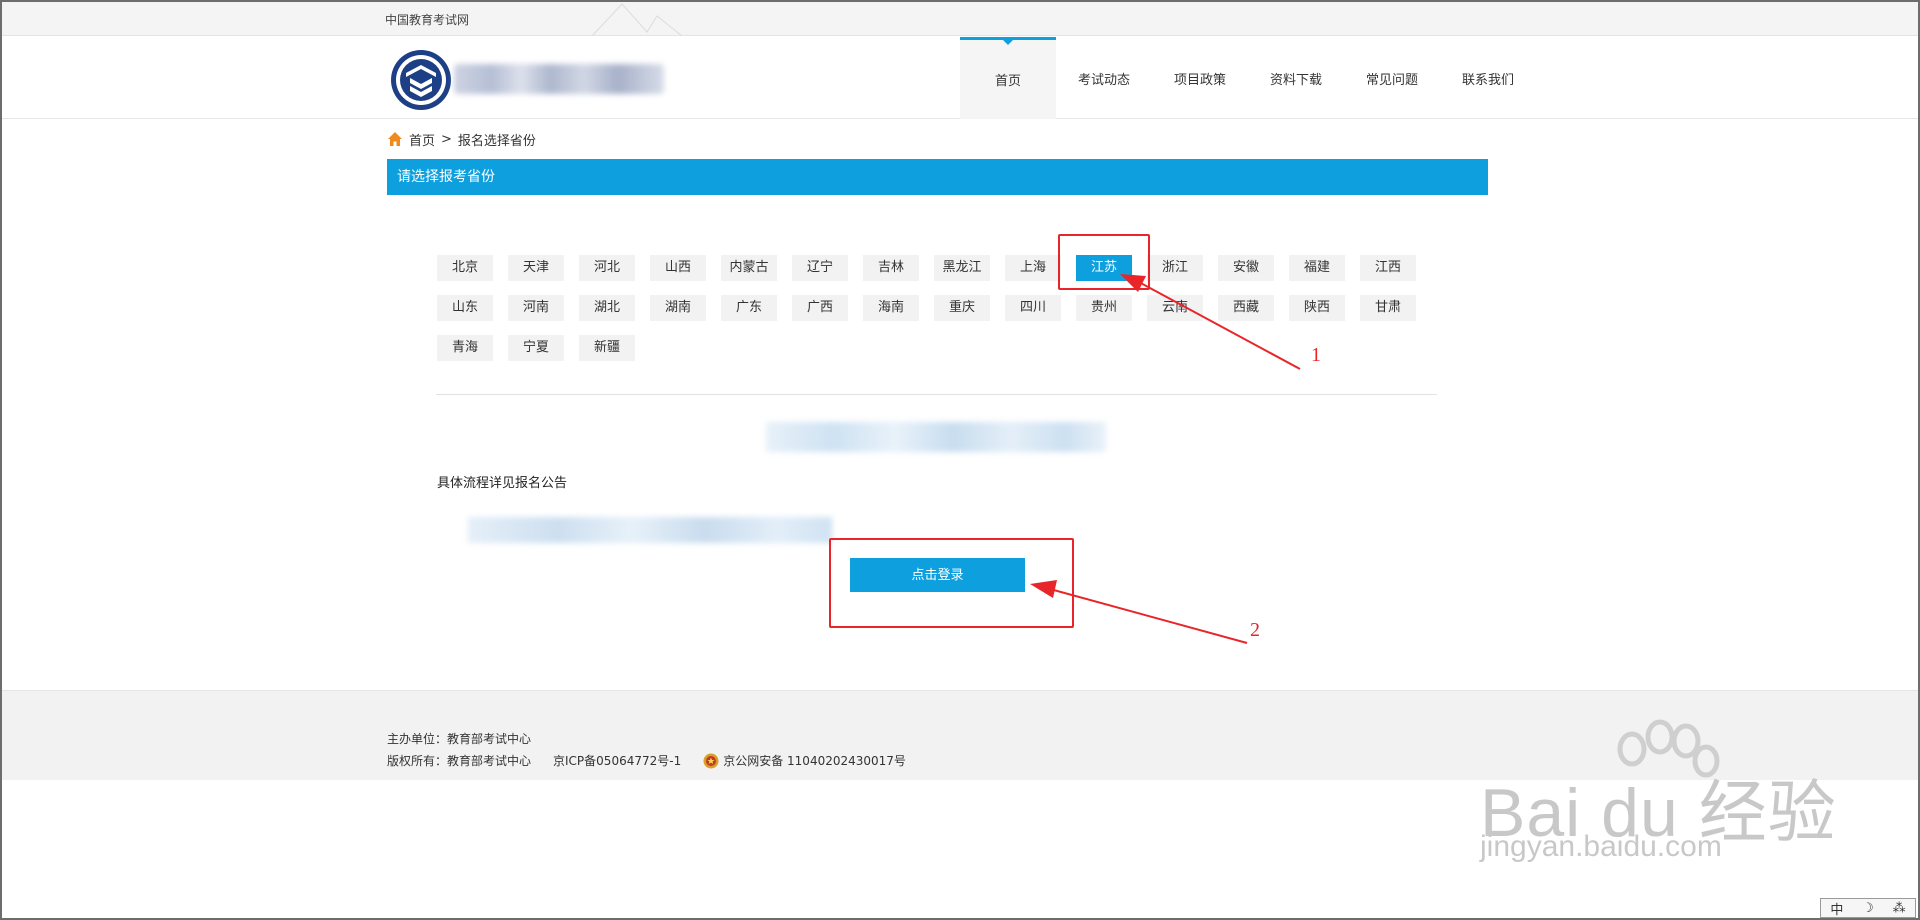 This screenshot has width=1920, height=920. I want to click on province-button: 安徽, so click(1246, 268).